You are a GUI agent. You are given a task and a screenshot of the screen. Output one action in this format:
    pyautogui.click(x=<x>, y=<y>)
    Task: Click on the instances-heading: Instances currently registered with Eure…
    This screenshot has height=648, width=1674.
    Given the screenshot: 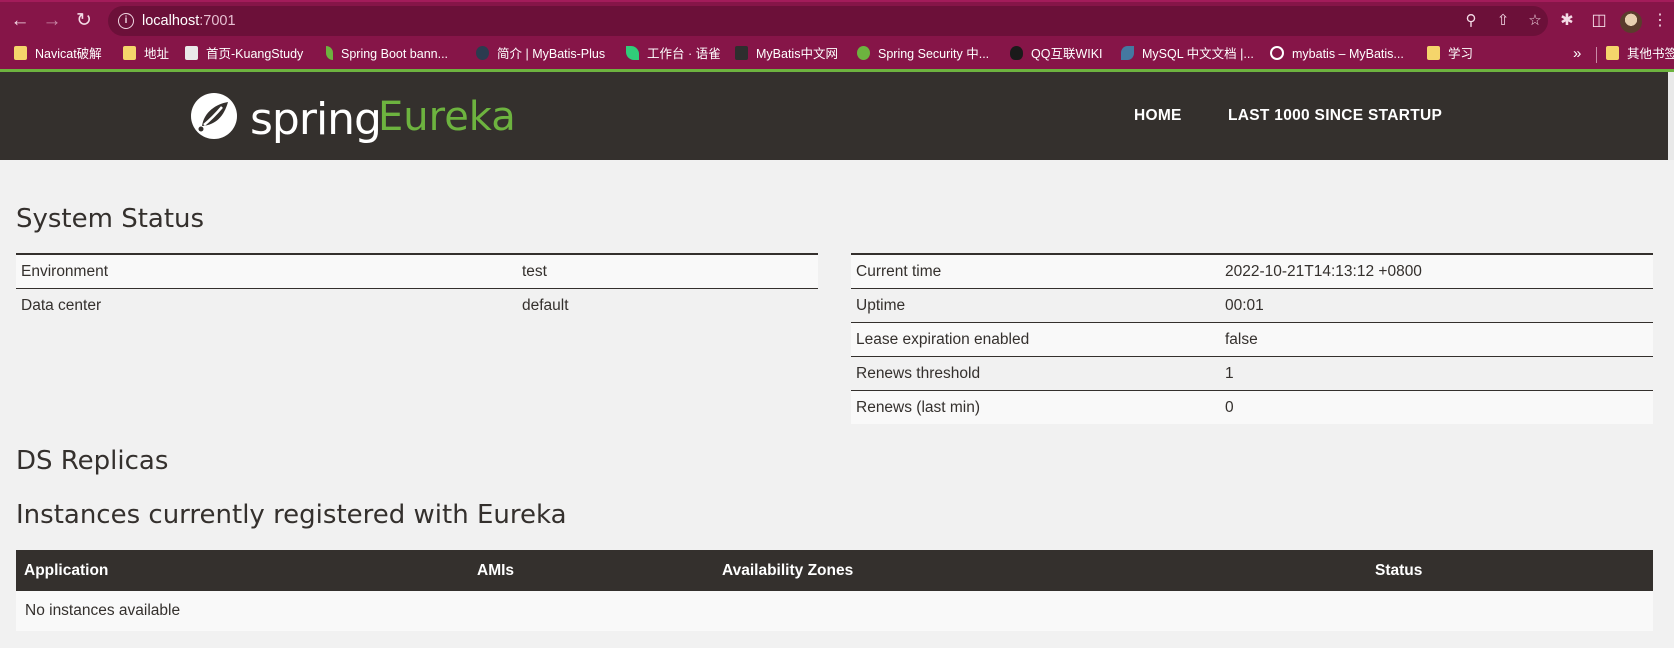 What is the action you would take?
    pyautogui.click(x=291, y=515)
    